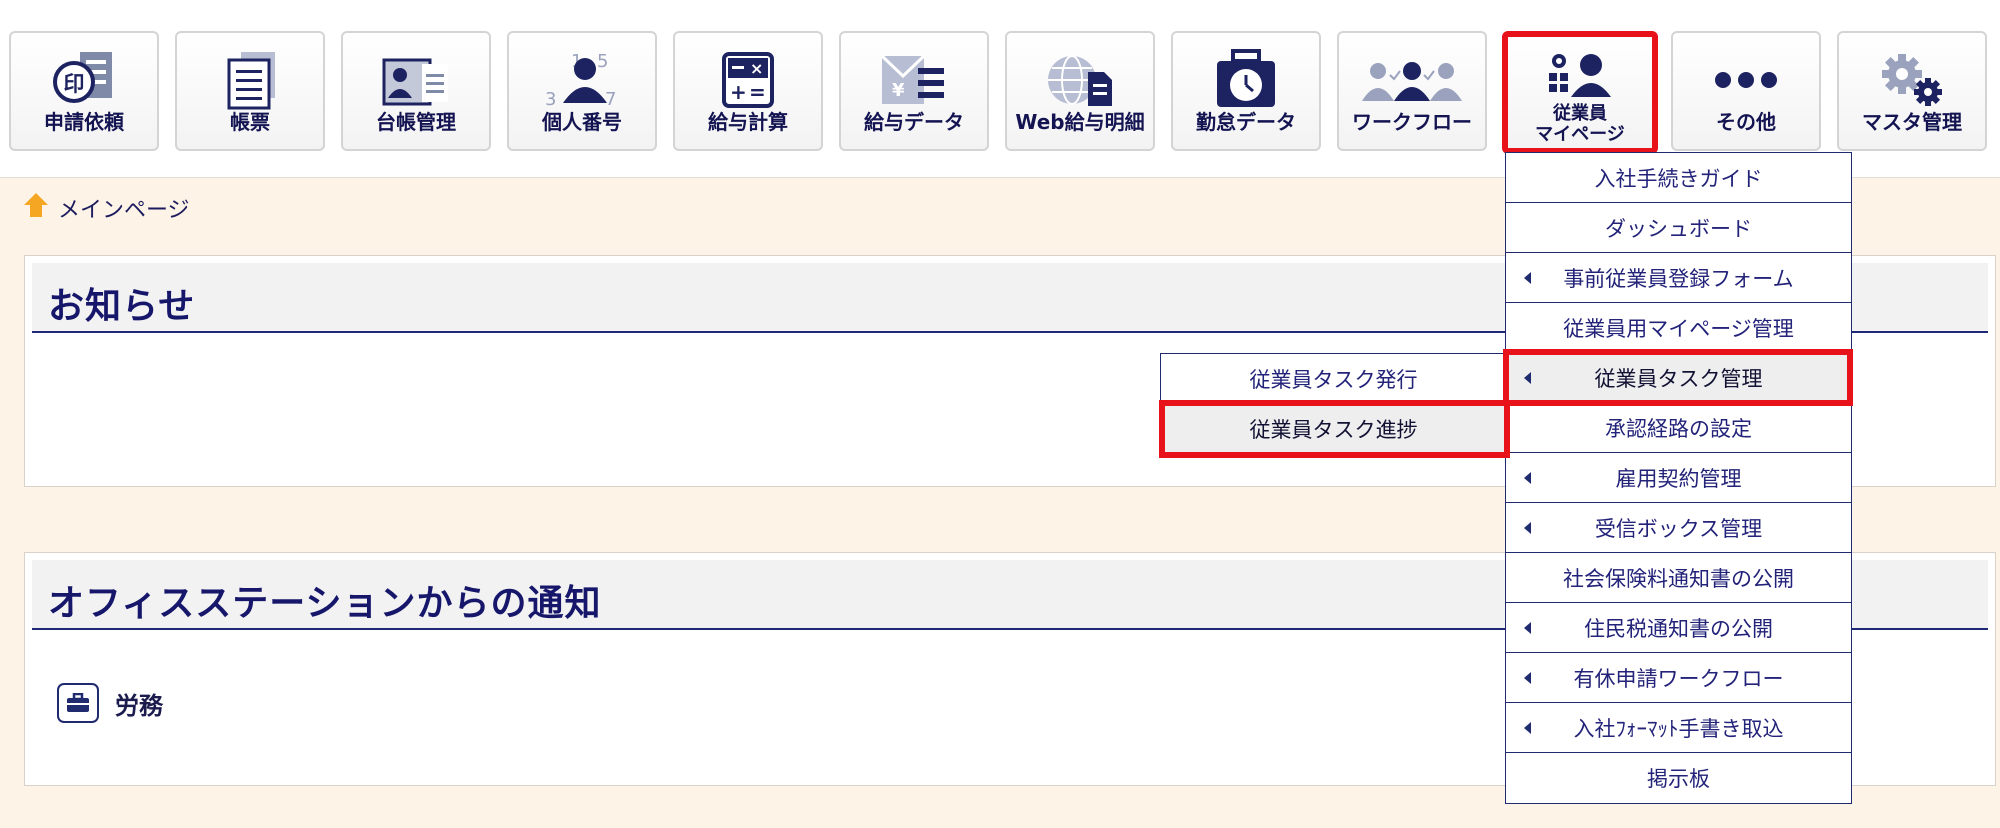  What do you see at coordinates (124, 208) in the screenshot?
I see `breadcrumb-main-page: メインページ` at bounding box center [124, 208].